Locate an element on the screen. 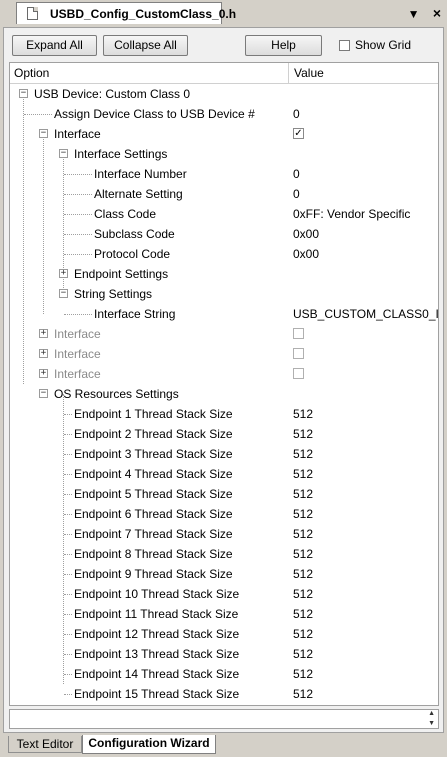 Image resolution: width=447 pixels, height=757 pixels. tree-row-root: − USB Device: Custom Class 0 is located at coordinates (224, 94).